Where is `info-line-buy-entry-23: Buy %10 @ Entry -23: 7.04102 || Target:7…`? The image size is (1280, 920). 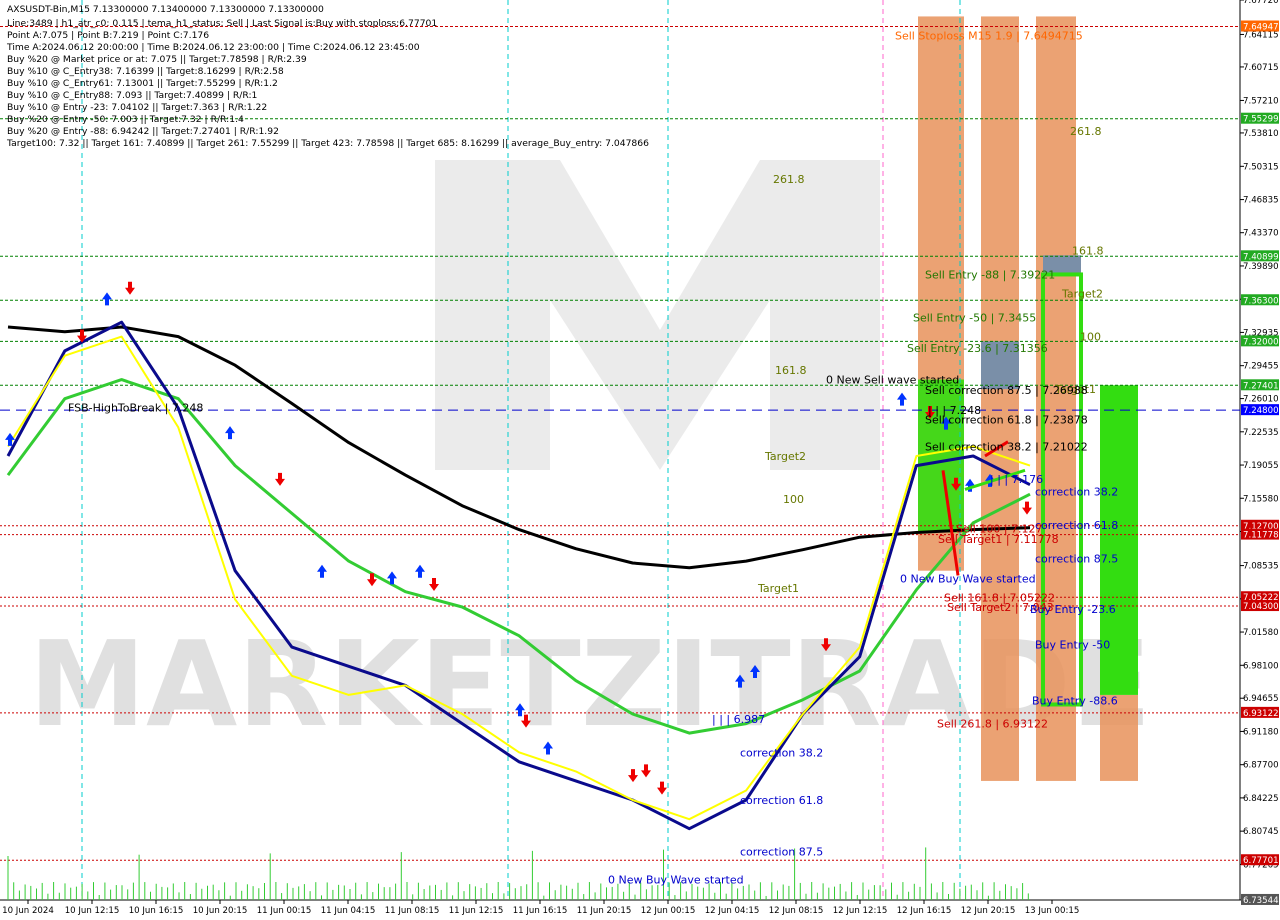 info-line-buy-entry-23: Buy %10 @ Entry -23: 7.04102 || Target:7… is located at coordinates (137, 107).